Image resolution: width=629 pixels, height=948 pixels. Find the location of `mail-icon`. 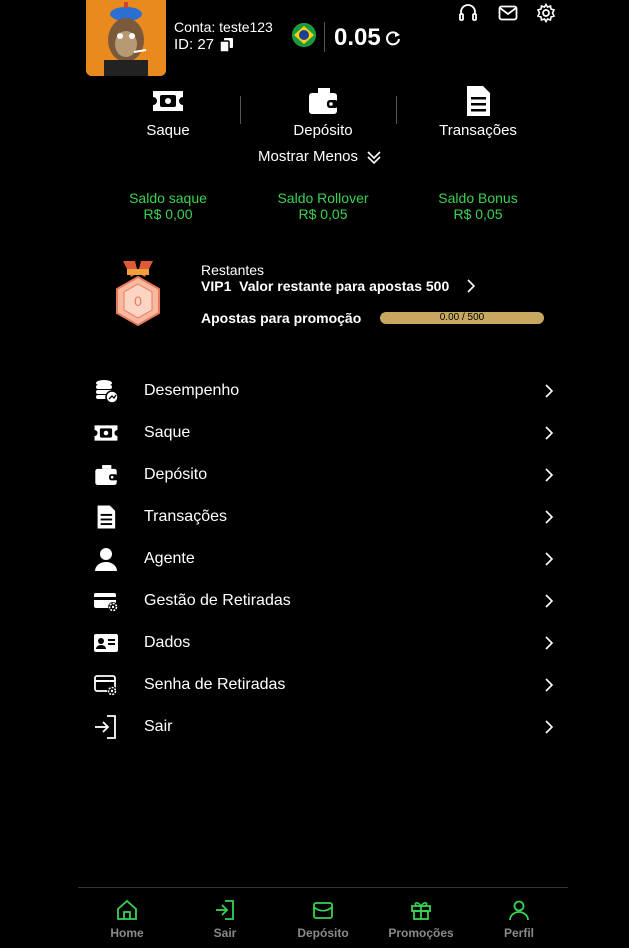

mail-icon is located at coordinates (508, 13).